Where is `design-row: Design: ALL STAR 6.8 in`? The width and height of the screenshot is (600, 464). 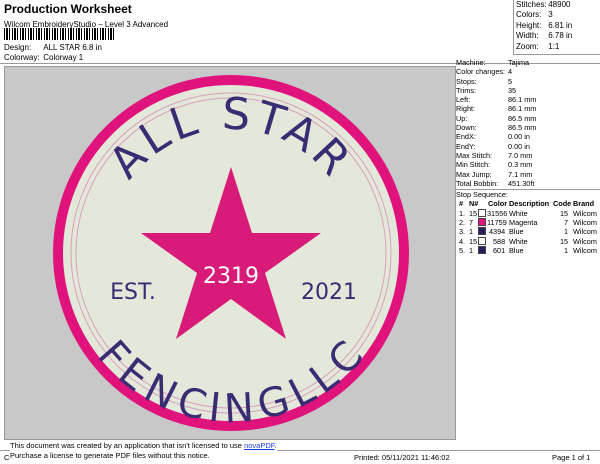
design-row: Design: ALL STAR 6.8 in is located at coordinates (53, 47).